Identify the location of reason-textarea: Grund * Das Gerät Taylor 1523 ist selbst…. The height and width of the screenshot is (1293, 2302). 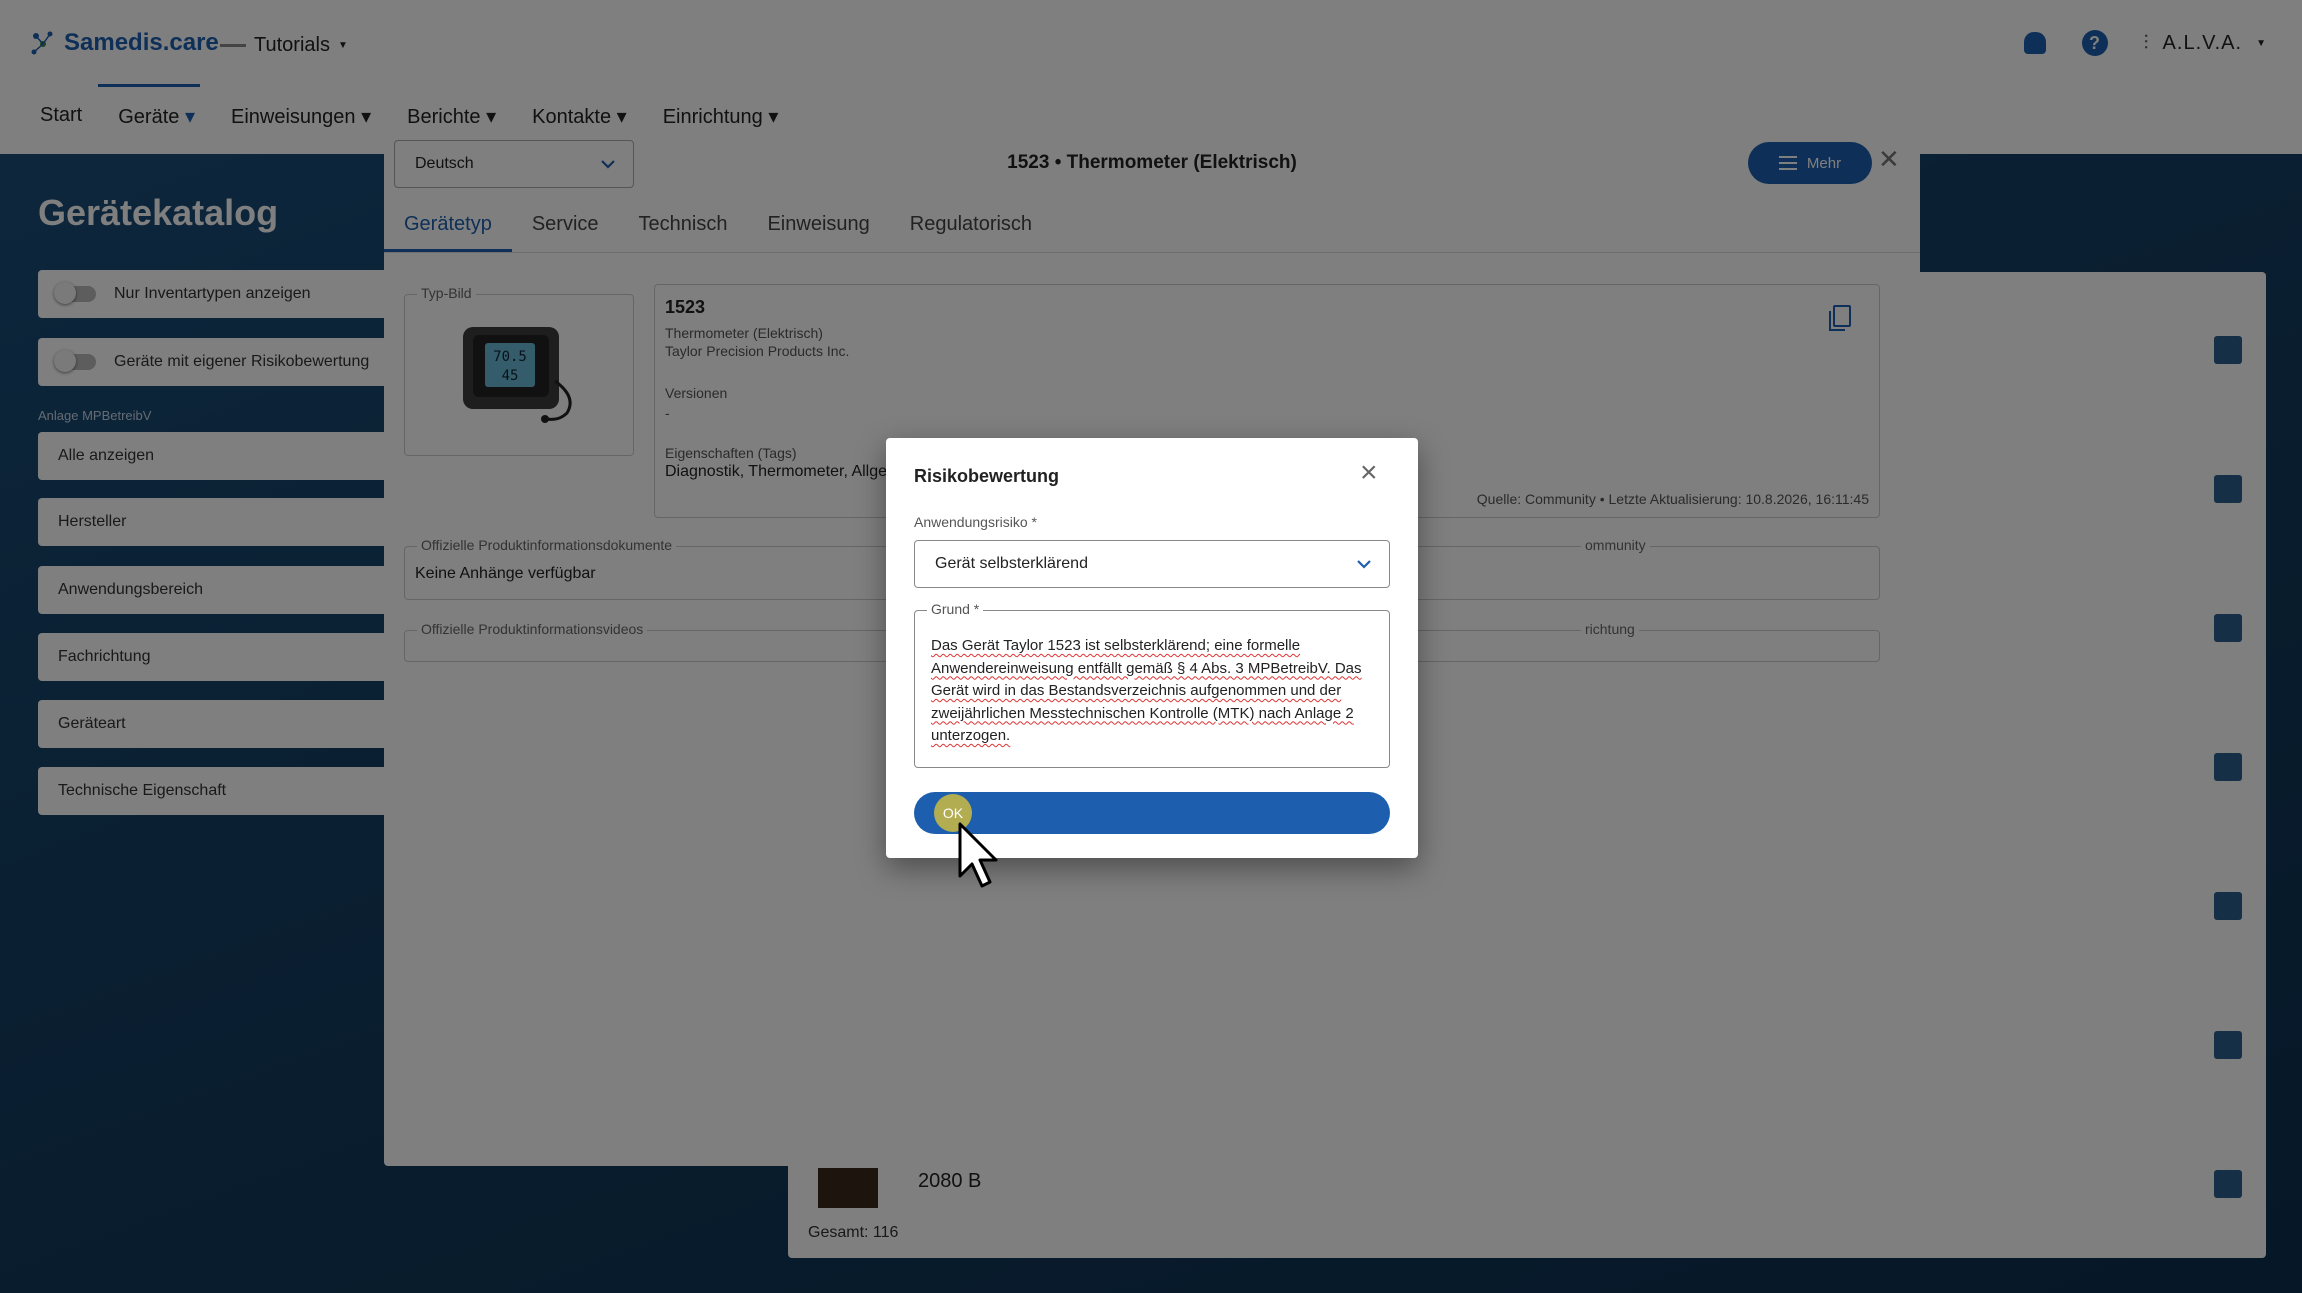
(1152, 684).